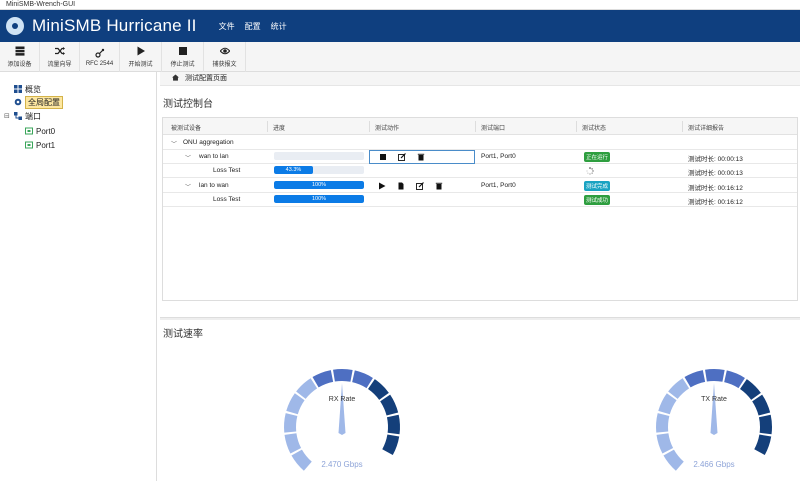 This screenshot has width=800, height=481. What do you see at coordinates (227, 26) in the screenshot?
I see `menu-file: 文件` at bounding box center [227, 26].